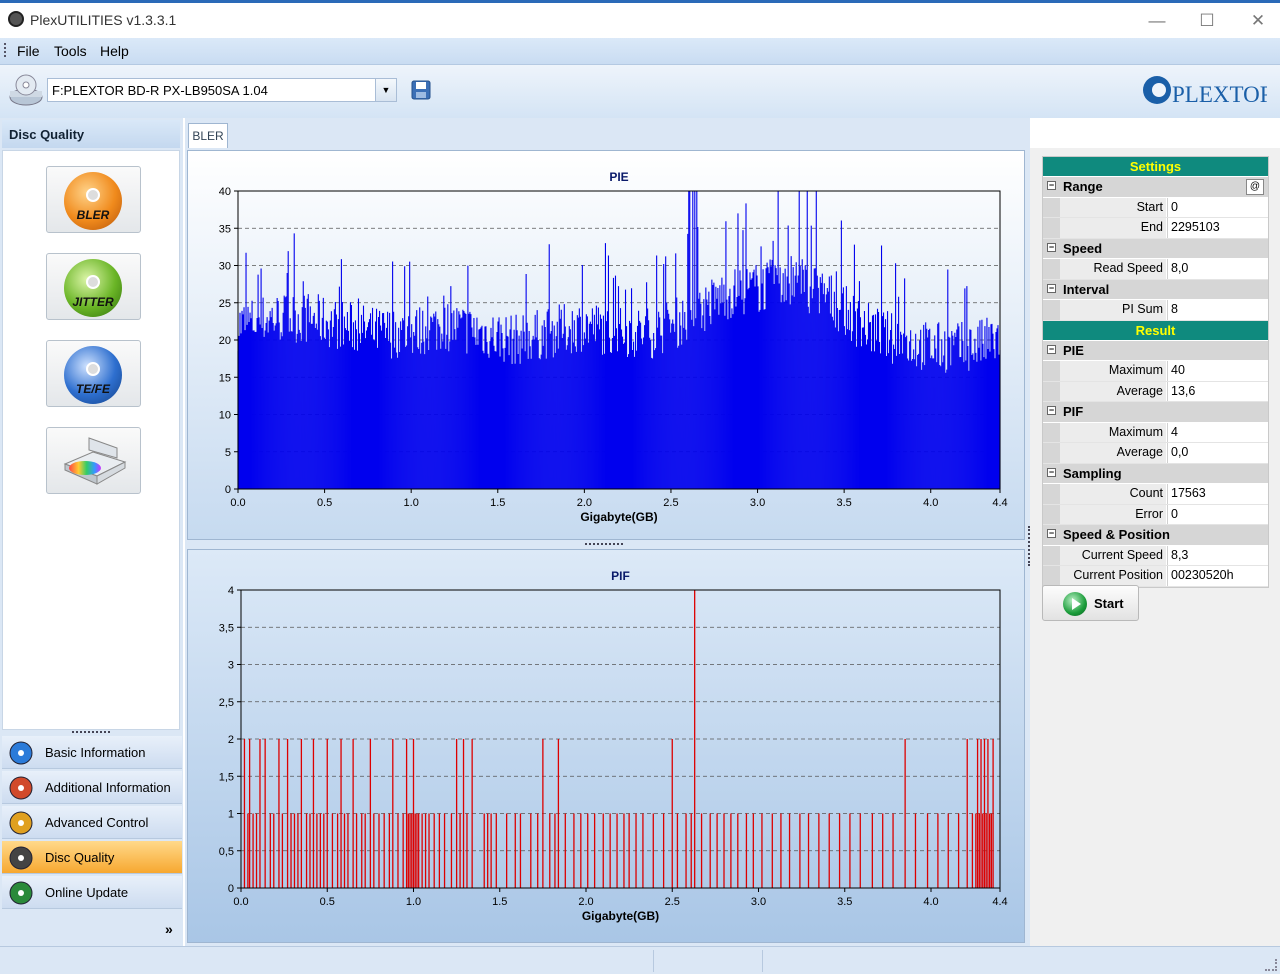 This screenshot has width=1280, height=974. I want to click on end-row: End 2295103, so click(1155, 228).